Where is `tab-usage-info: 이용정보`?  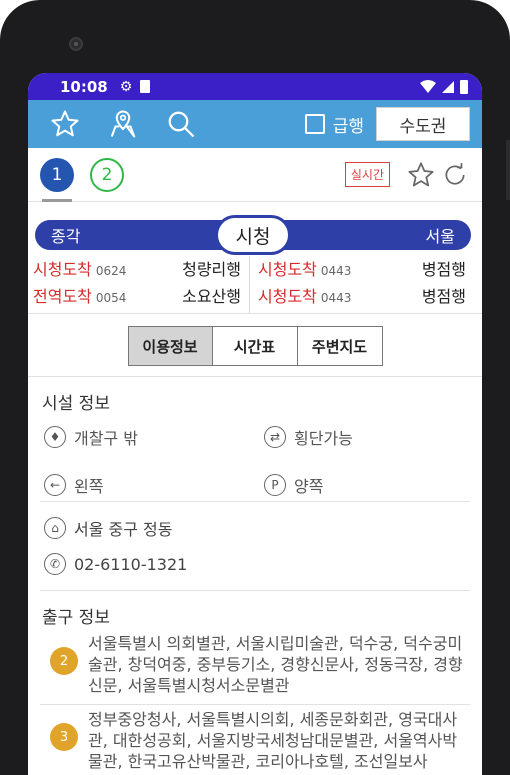 tab-usage-info: 이용정보 is located at coordinates (170, 346).